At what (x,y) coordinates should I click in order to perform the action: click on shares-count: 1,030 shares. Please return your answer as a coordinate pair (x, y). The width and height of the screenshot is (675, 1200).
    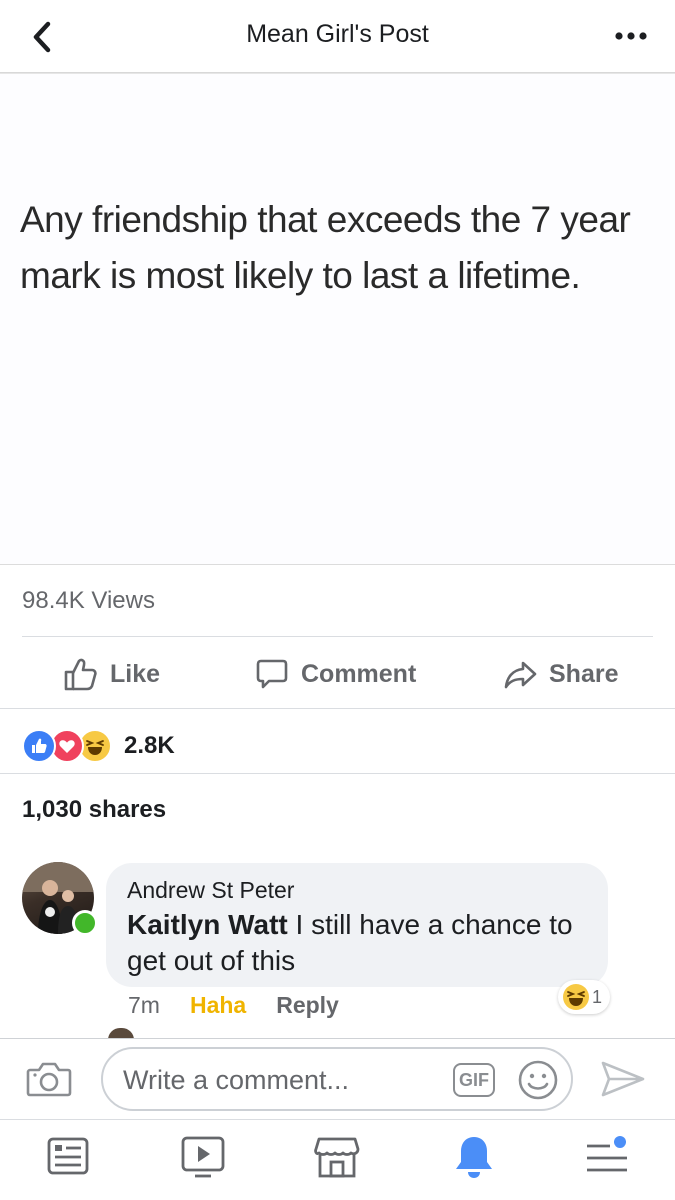
    Looking at the image, I should click on (94, 810).